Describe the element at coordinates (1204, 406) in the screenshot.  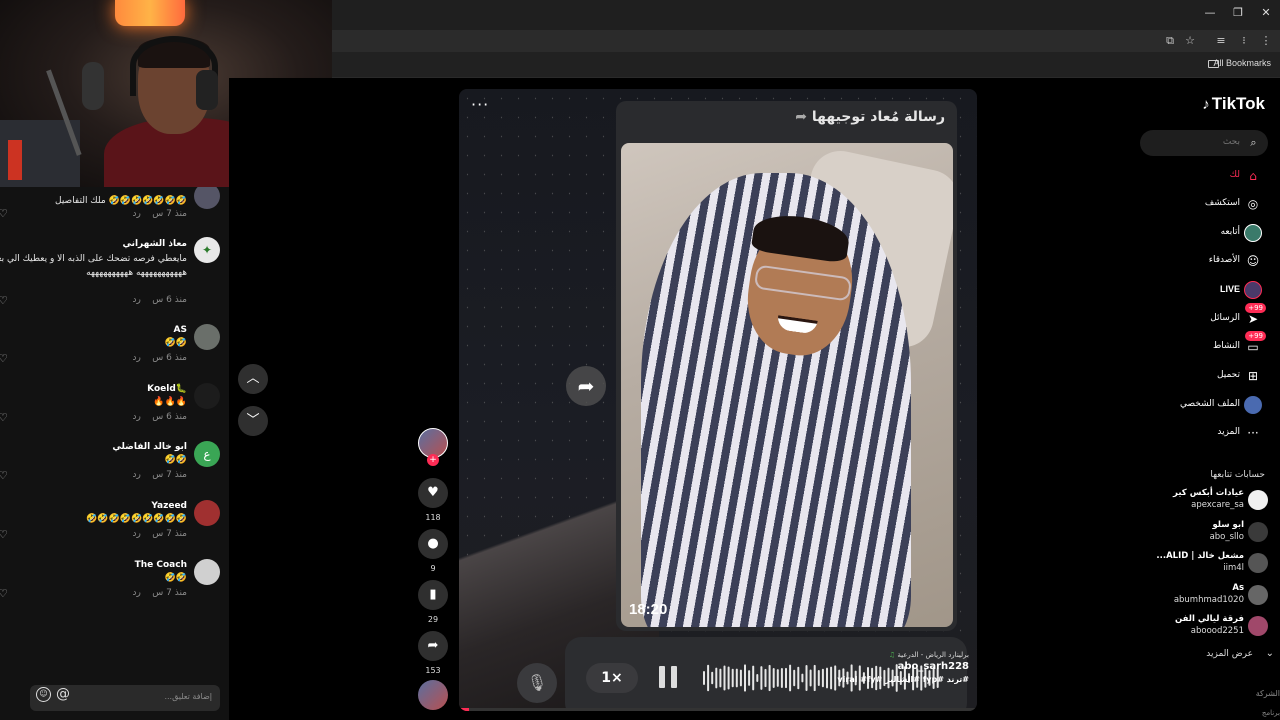
I see `sidebar-item-profile: الملف الشخصي` at that location.